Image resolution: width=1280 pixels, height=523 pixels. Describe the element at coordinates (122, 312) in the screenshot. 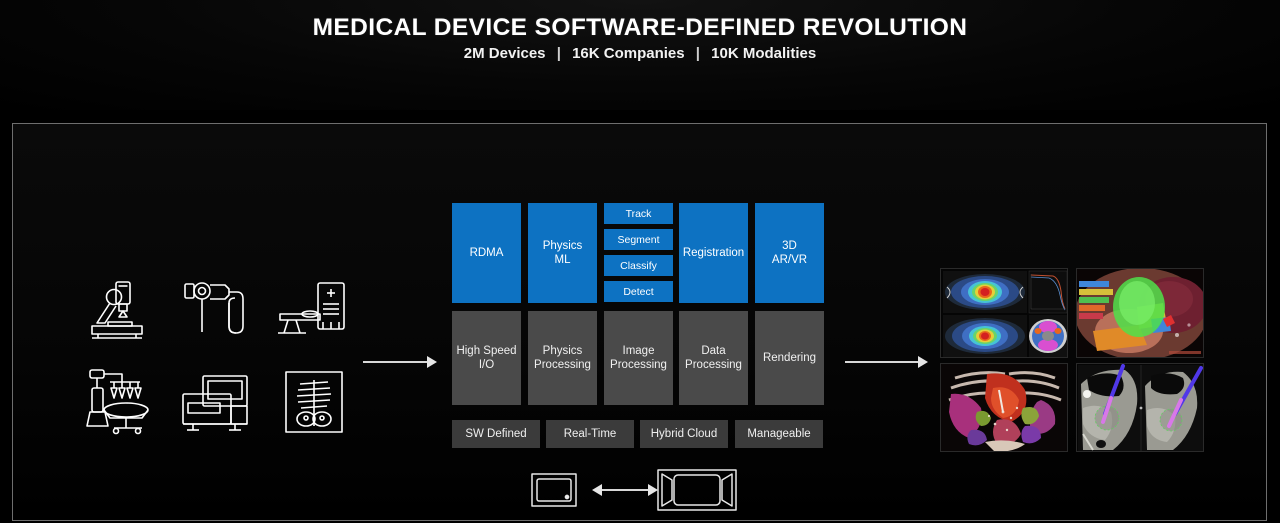

I see `microscope-icon` at that location.